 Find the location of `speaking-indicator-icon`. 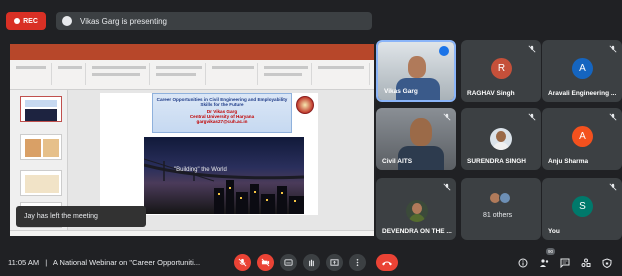

speaking-indicator-icon is located at coordinates (444, 51).